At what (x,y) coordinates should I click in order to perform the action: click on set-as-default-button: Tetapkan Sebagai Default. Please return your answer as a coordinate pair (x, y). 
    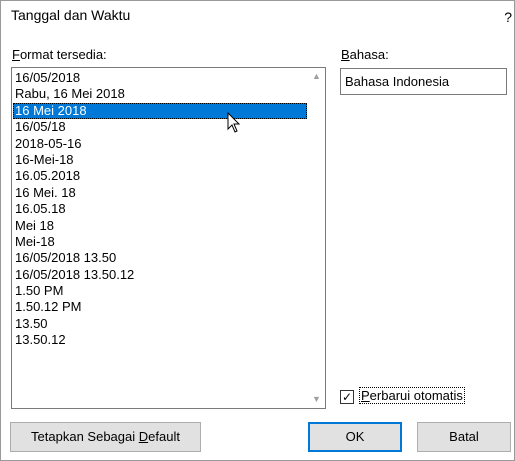
    Looking at the image, I should click on (105, 437).